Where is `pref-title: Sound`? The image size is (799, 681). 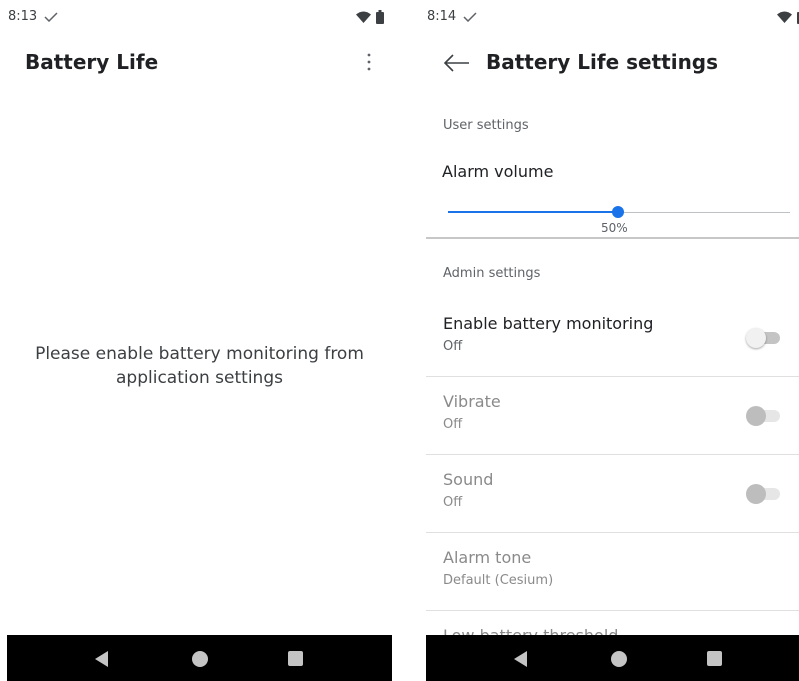 pref-title: Sound is located at coordinates (468, 479).